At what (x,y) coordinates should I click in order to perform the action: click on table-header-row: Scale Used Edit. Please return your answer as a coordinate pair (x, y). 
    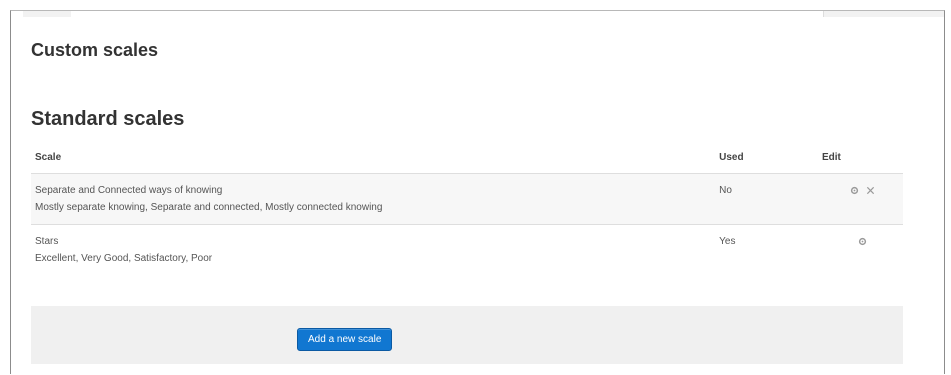
    Looking at the image, I should click on (467, 158).